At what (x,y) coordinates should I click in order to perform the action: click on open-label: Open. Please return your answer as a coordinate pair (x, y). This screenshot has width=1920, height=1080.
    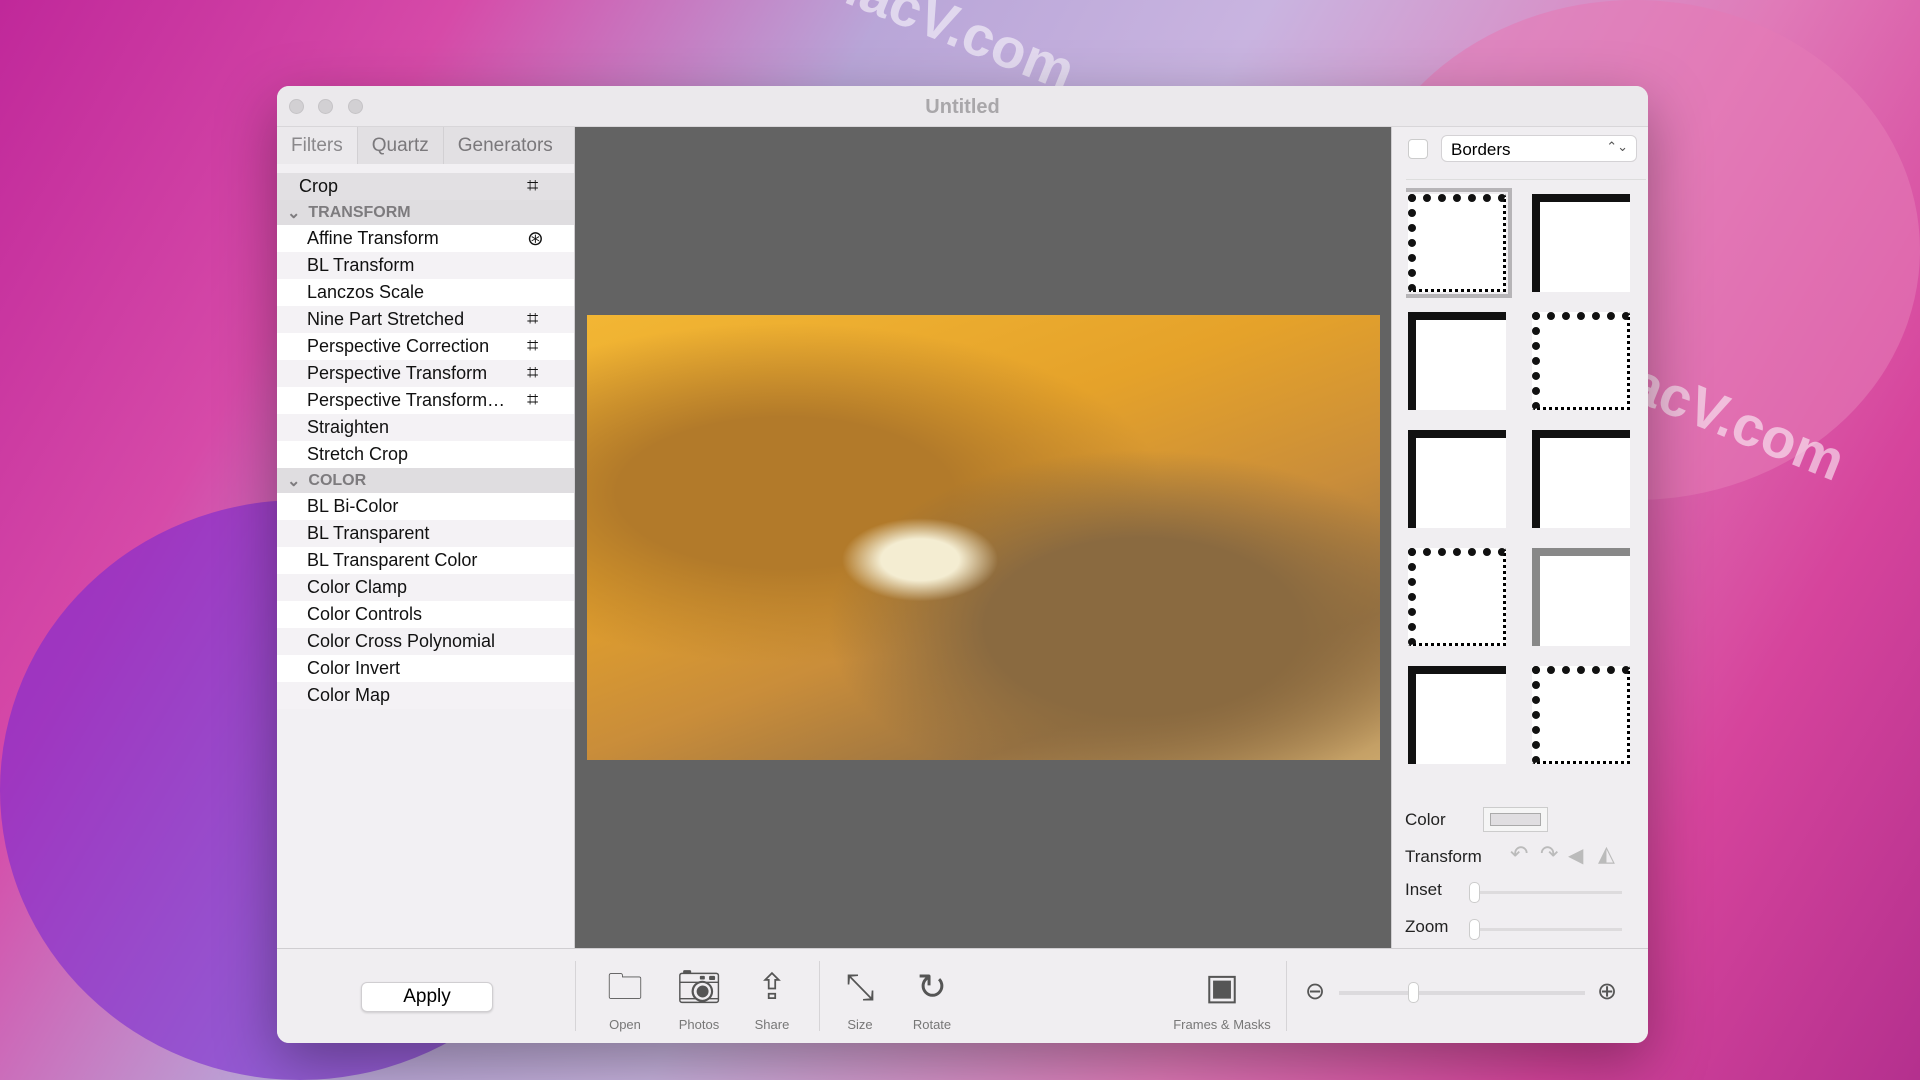
    Looking at the image, I should click on (625, 1024).